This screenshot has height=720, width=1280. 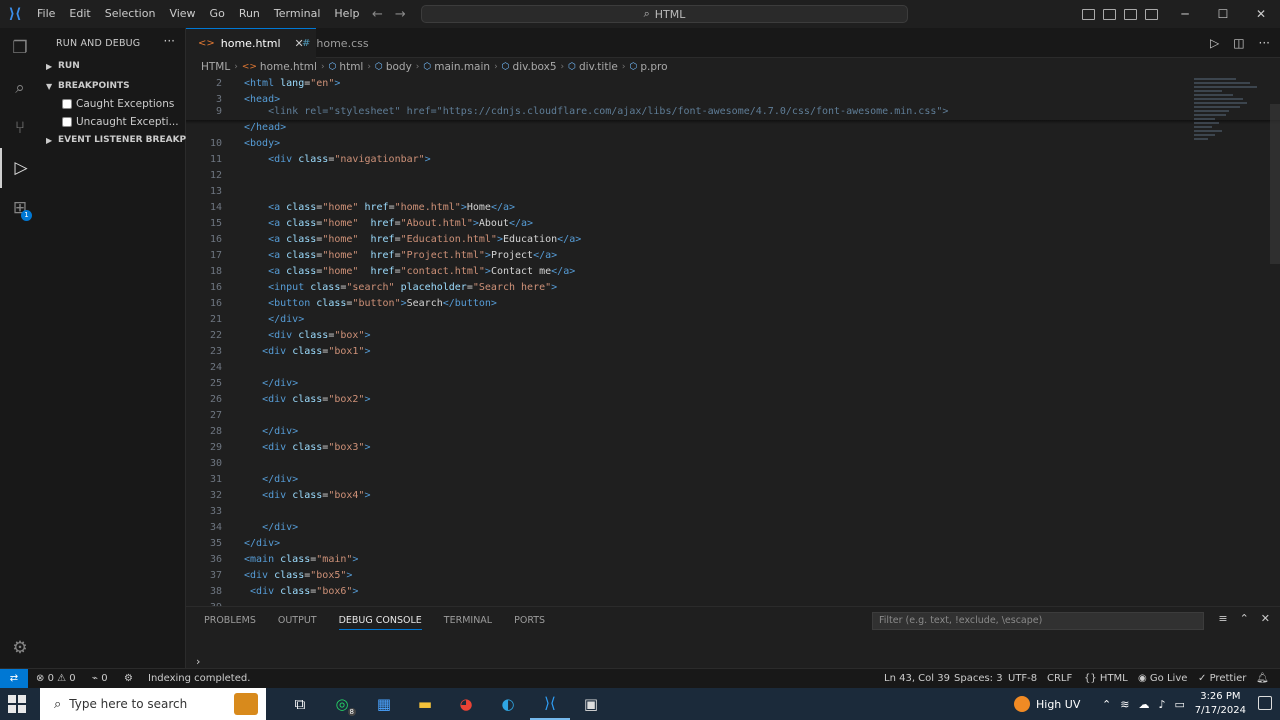 What do you see at coordinates (686, 368) in the screenshot?
I see `code-line: 24` at bounding box center [686, 368].